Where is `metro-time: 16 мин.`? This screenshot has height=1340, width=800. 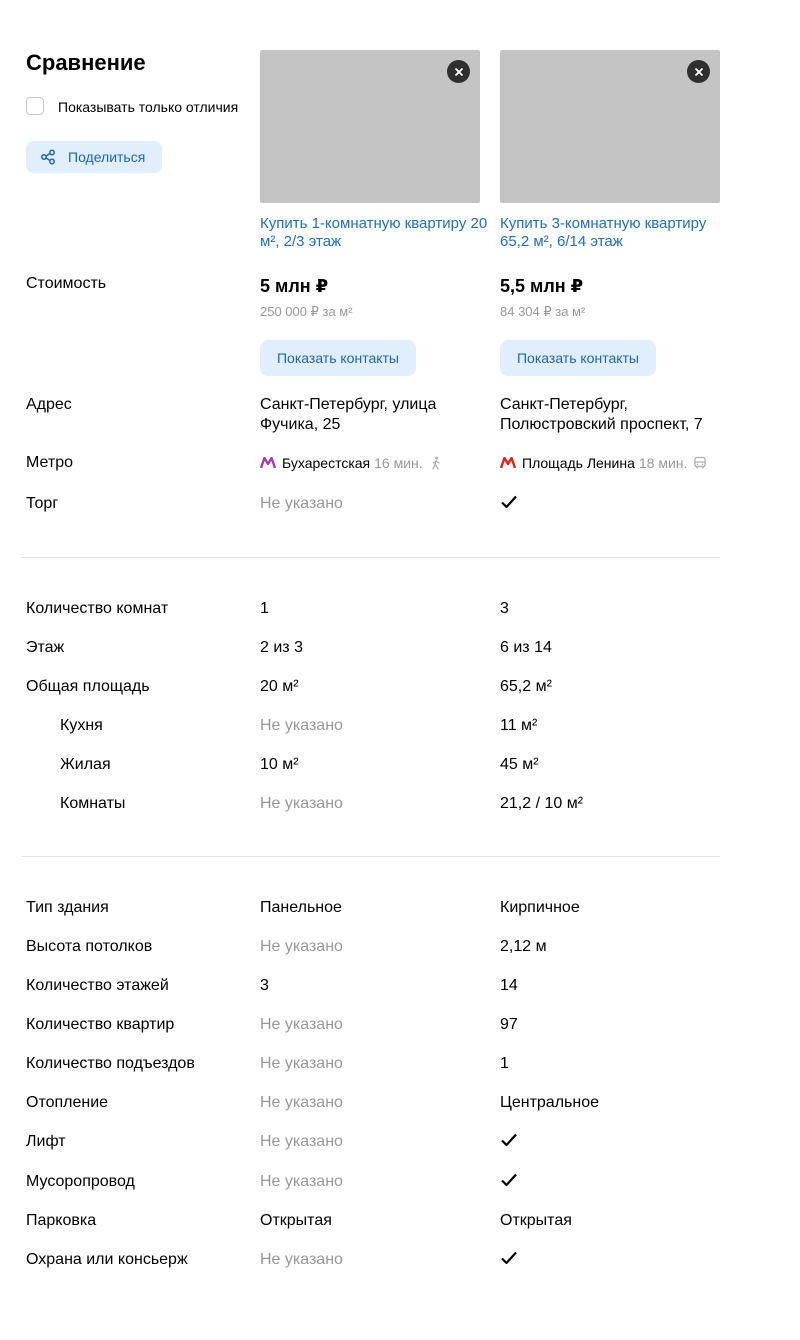
metro-time: 16 мин. is located at coordinates (398, 463).